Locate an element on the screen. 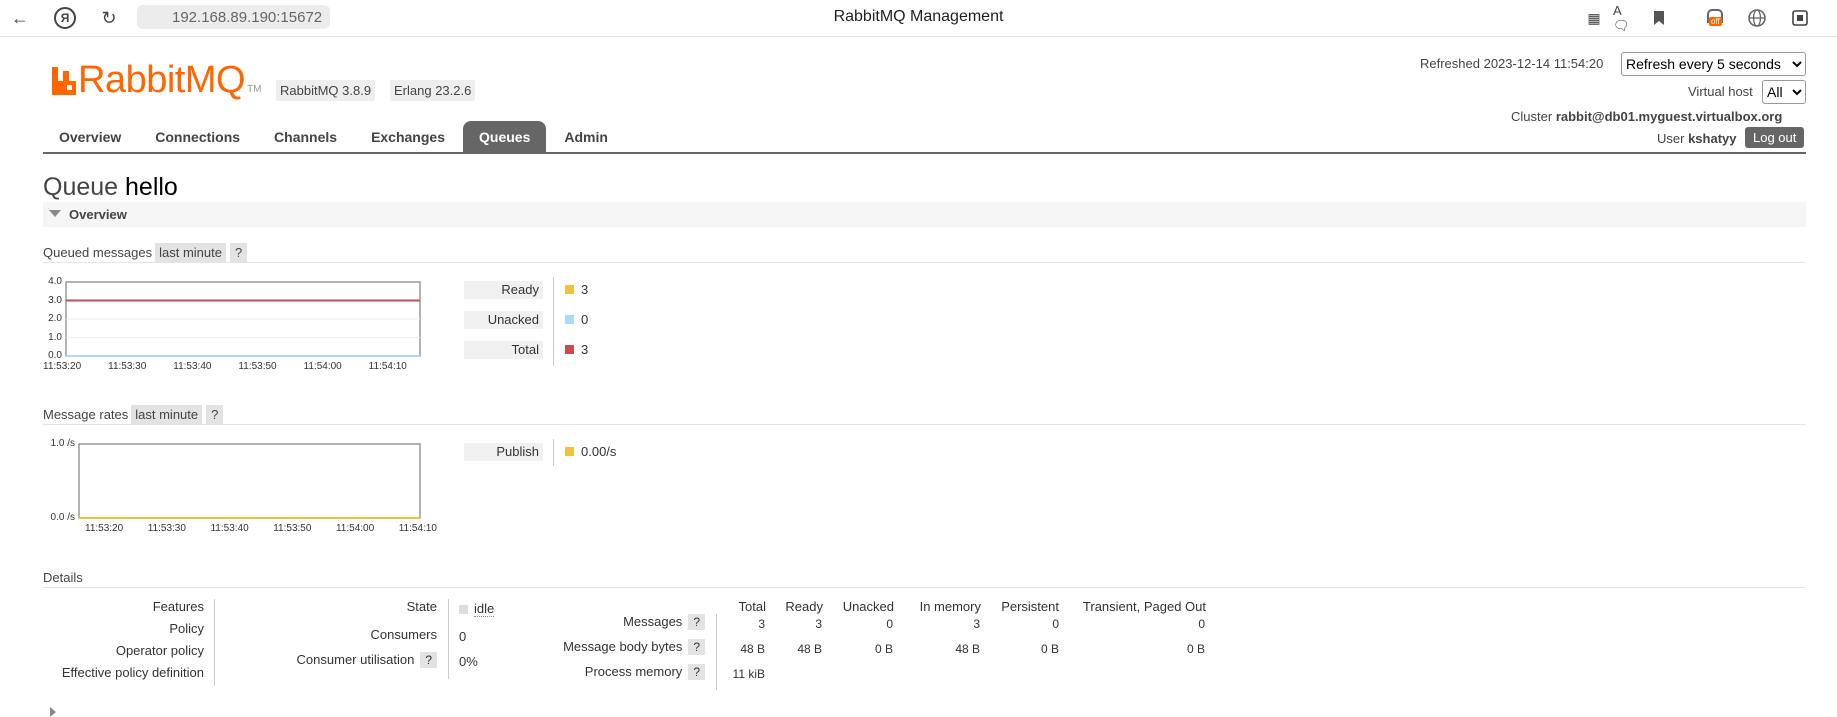 The height and width of the screenshot is (717, 1837). tab-overview: Overview is located at coordinates (90, 137).